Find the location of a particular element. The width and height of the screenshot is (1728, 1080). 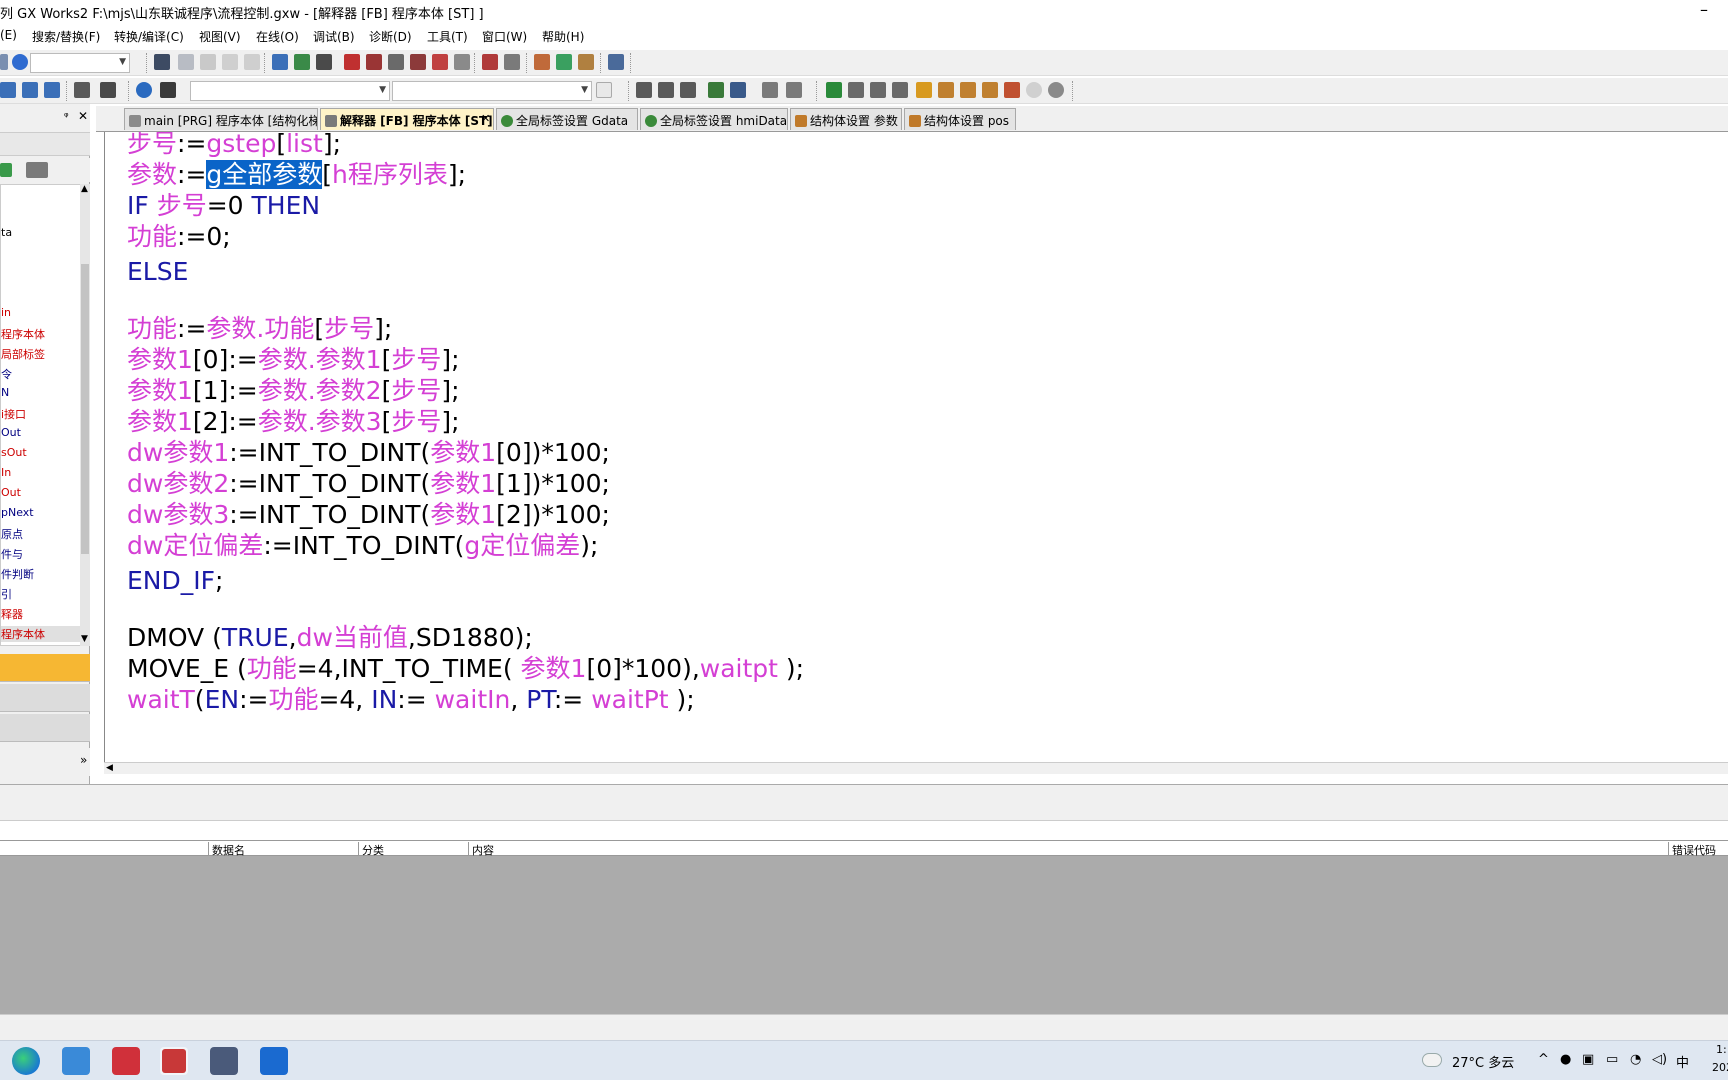

menu-debug: 调试(B) is located at coordinates (334, 36).